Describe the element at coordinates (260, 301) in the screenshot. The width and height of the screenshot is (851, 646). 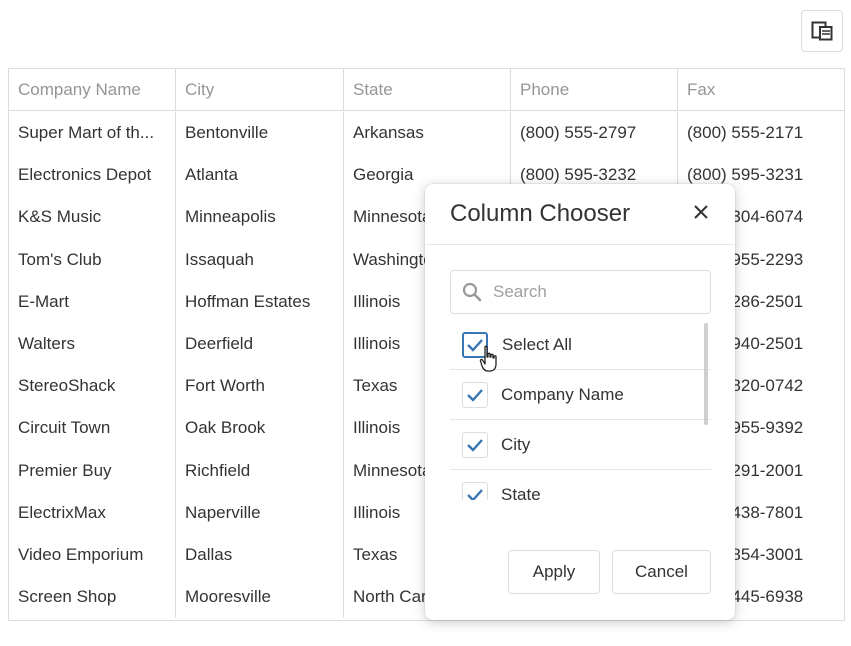
I see `cell-city: Hoffman Estates` at that location.